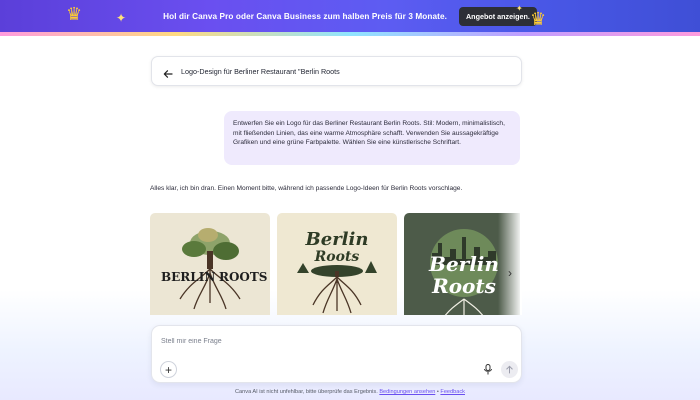 The image size is (700, 400). I want to click on add-attachment-button: +, so click(168, 369).